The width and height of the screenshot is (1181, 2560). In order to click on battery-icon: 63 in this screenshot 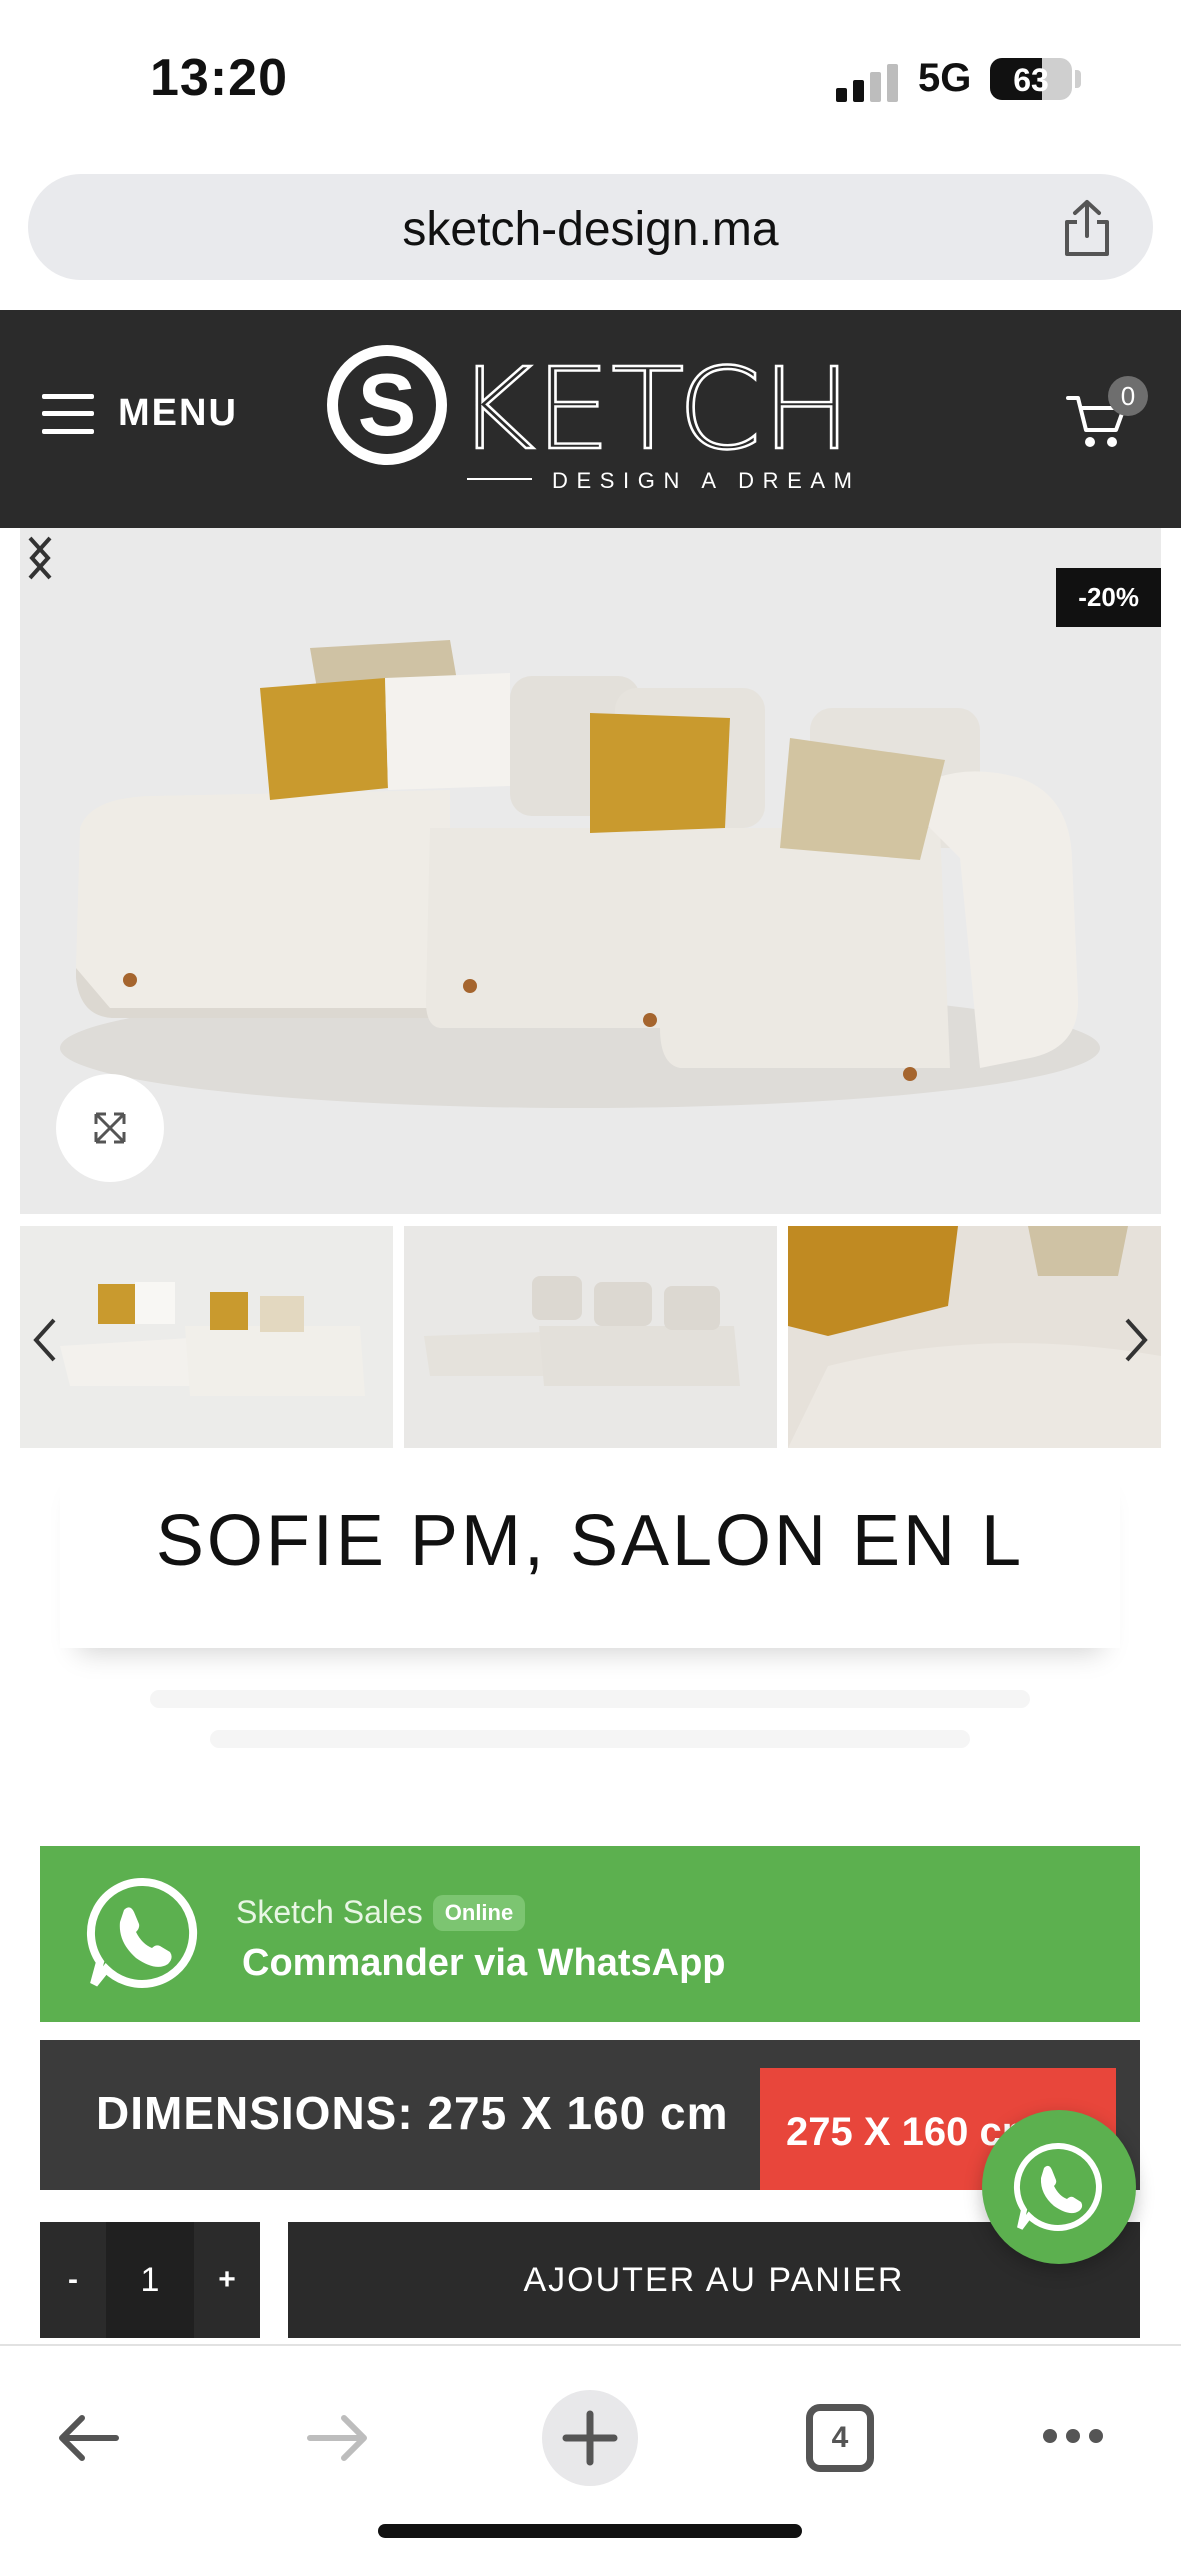, I will do `click(1031, 79)`.